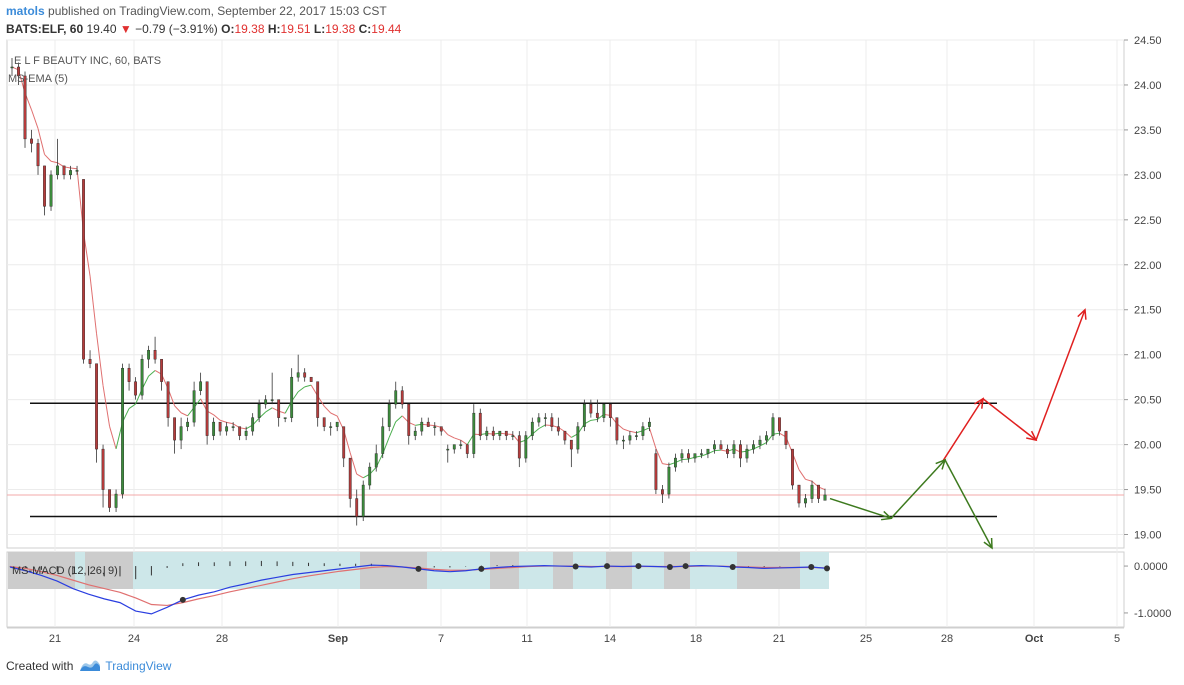 The width and height of the screenshot is (1184, 685). Describe the element at coordinates (1148, 131) in the screenshot. I see `price-tick-label: 23.50` at that location.